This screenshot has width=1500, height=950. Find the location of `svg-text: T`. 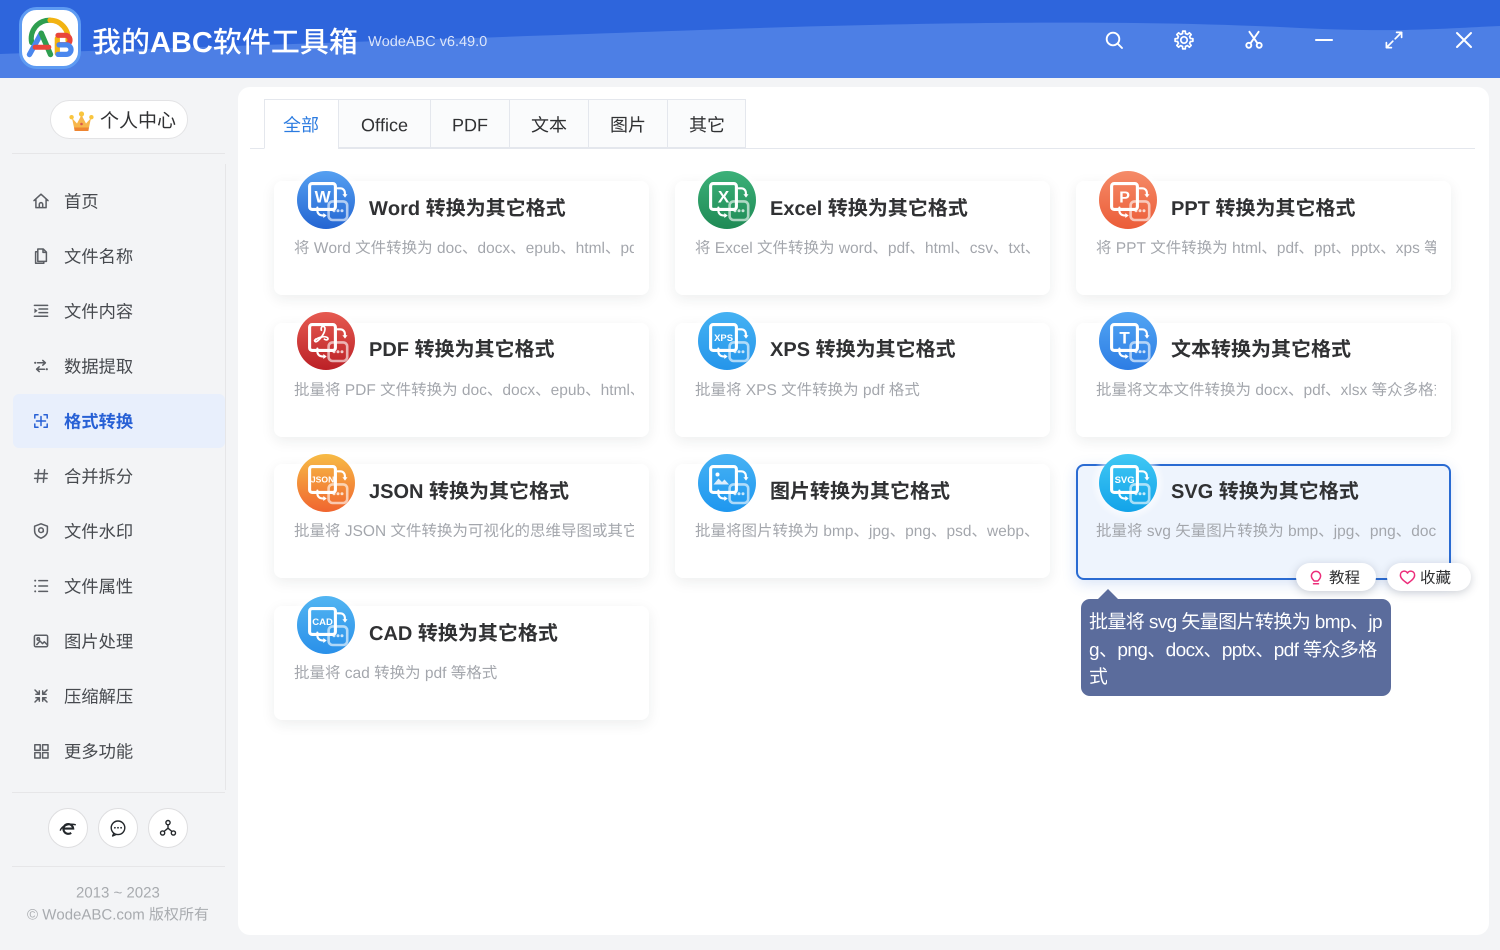

svg-text: T is located at coordinates (1124, 338).